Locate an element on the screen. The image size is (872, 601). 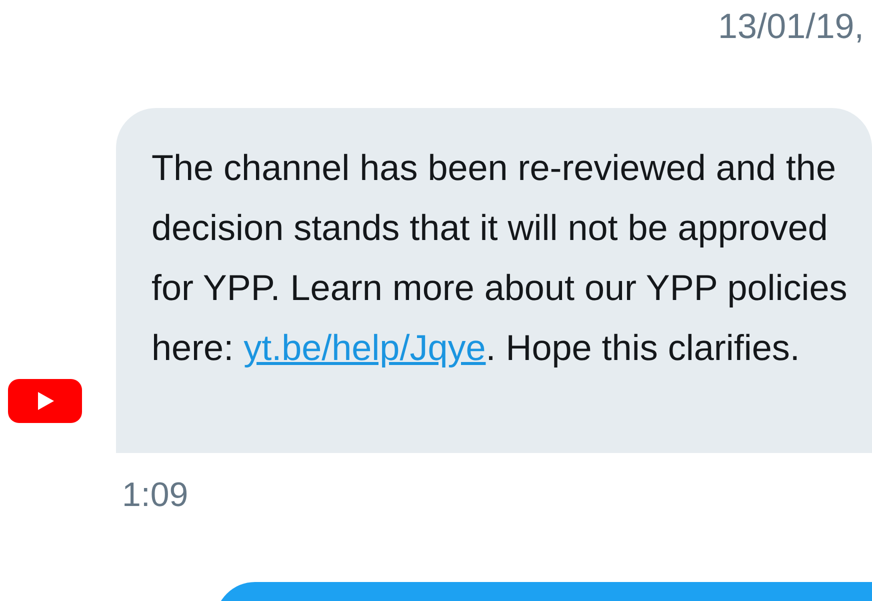
date-header: 13/01/19, is located at coordinates (791, 27).